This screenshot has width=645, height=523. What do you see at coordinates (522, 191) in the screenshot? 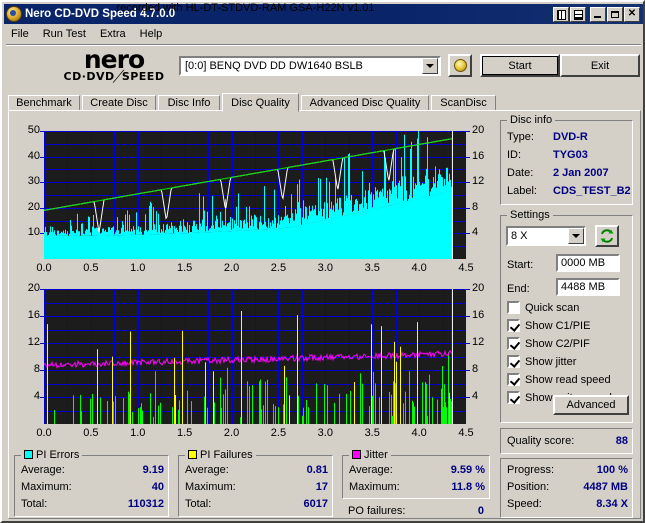
I see `disc-label-label: Label:` at bounding box center [522, 191].